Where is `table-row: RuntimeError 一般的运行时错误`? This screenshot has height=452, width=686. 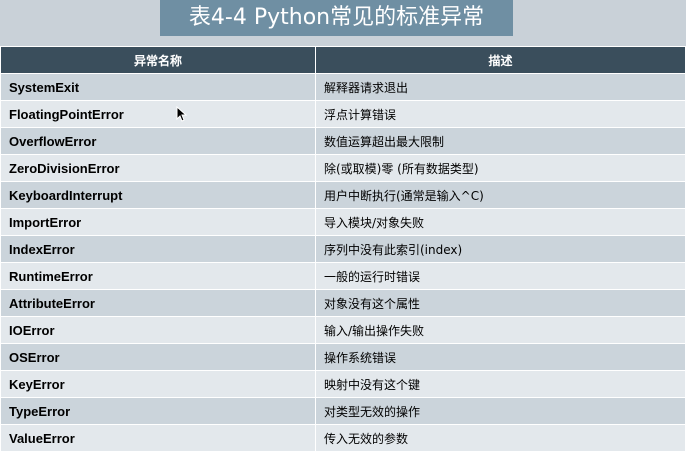
table-row: RuntimeError 一般的运行时错误 is located at coordinates (343, 276).